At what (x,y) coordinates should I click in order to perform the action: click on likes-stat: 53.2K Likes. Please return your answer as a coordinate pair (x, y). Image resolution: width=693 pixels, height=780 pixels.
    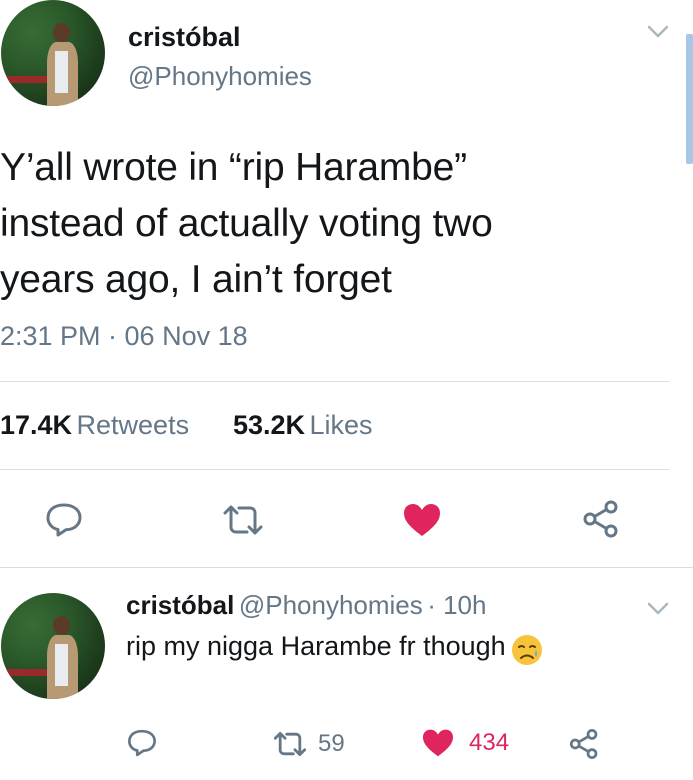
    Looking at the image, I should click on (303, 425).